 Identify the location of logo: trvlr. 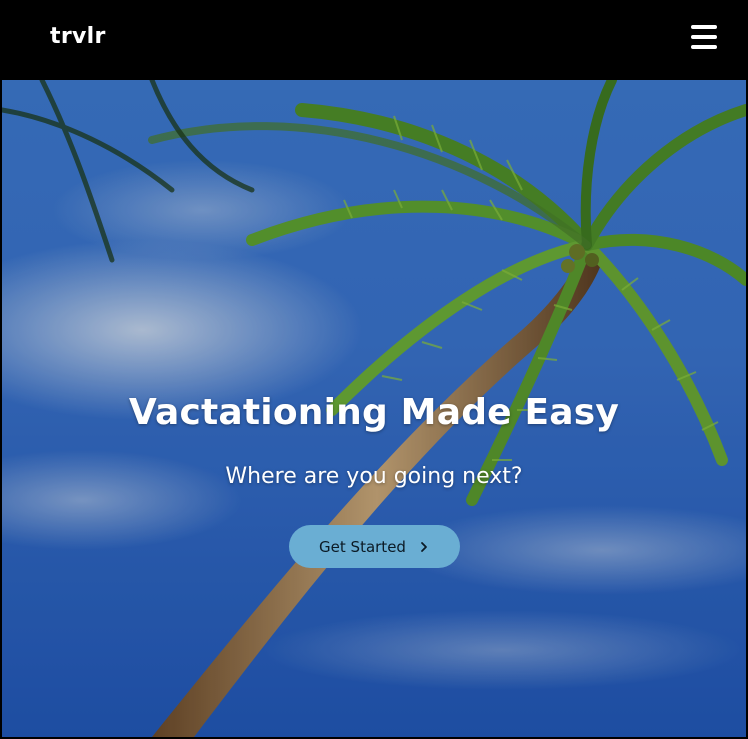
(78, 36).